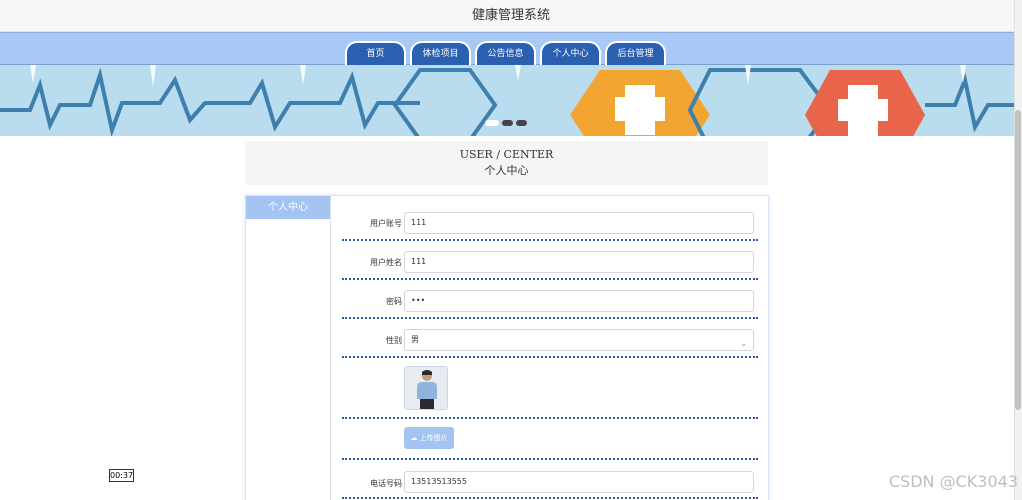  I want to click on main-nav: 首页 体检项目 公告信息 个人中心 后台管理, so click(511, 48).